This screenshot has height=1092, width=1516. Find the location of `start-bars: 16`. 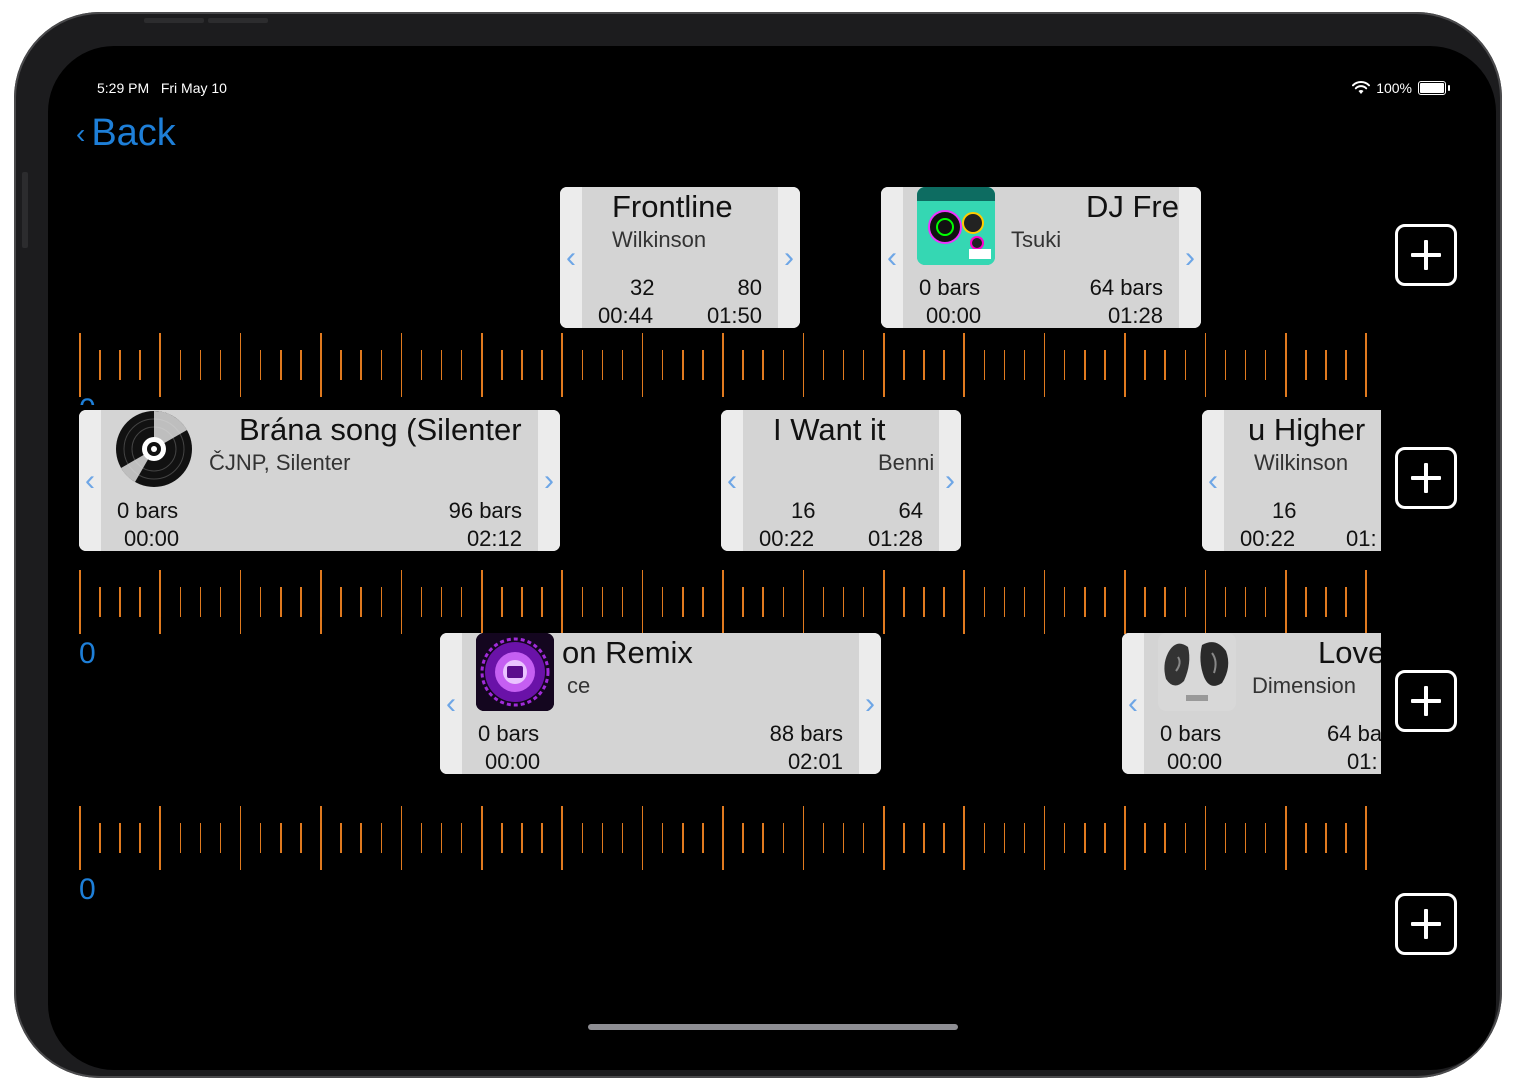

start-bars: 16 is located at coordinates (803, 510).